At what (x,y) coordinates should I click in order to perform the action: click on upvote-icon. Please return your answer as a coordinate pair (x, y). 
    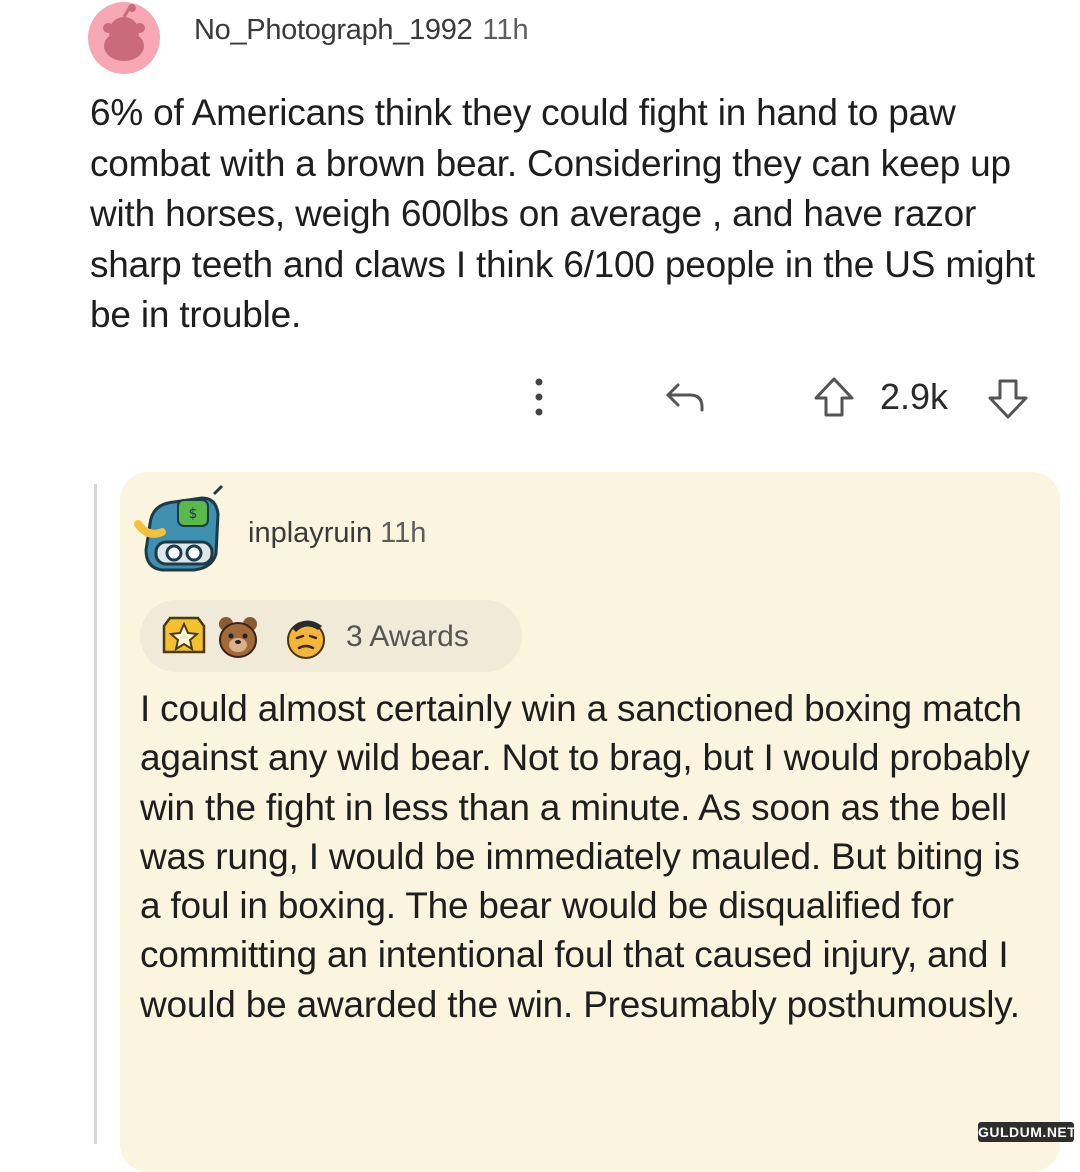
    Looking at the image, I should click on (834, 397).